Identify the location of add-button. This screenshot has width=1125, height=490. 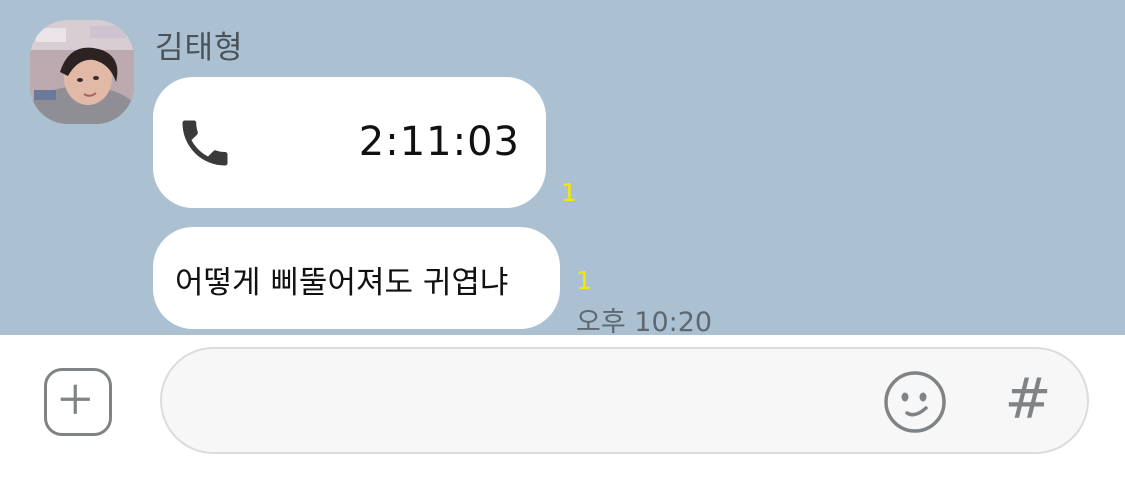
(78, 402).